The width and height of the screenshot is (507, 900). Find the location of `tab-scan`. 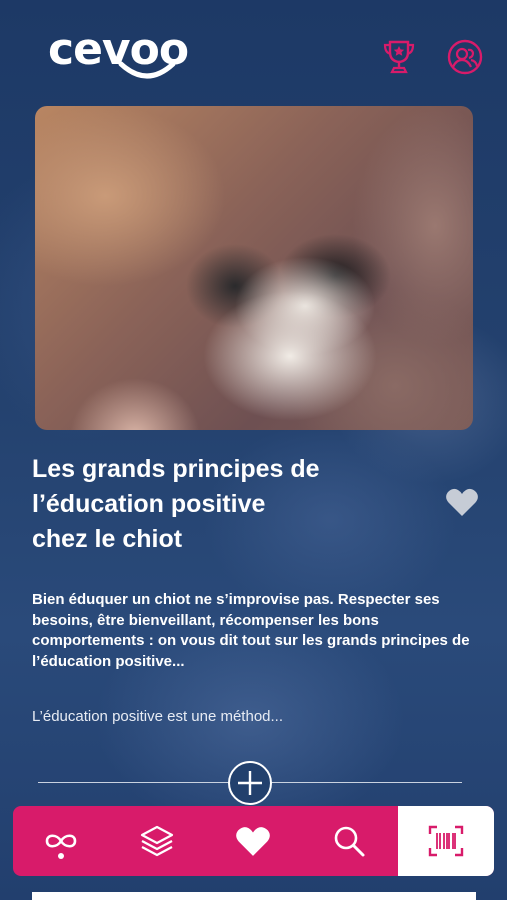

tab-scan is located at coordinates (446, 841).